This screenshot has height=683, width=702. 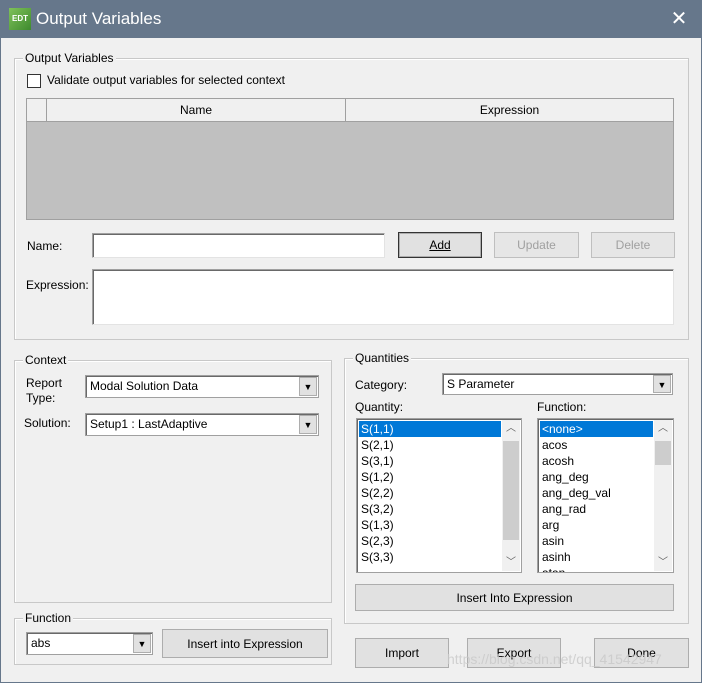 I want to click on watermark: https://blog.csdn.net/qq_41542947, so click(x=554, y=659).